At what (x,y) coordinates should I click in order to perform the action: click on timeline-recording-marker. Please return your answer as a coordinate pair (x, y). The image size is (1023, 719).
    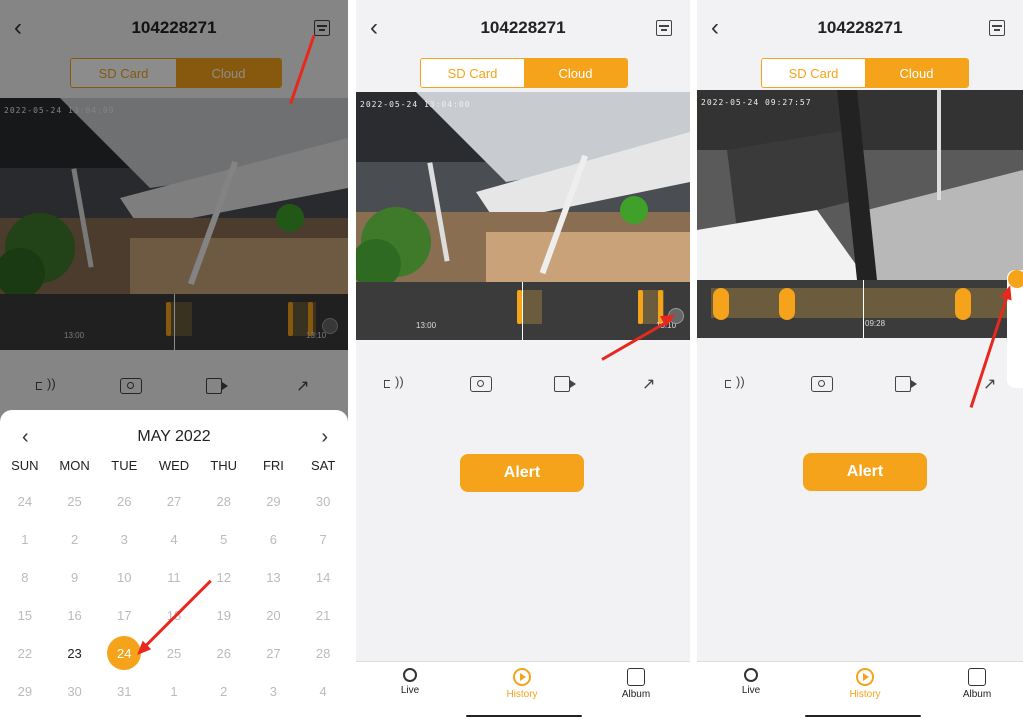
    Looking at the image, I should click on (721, 304).